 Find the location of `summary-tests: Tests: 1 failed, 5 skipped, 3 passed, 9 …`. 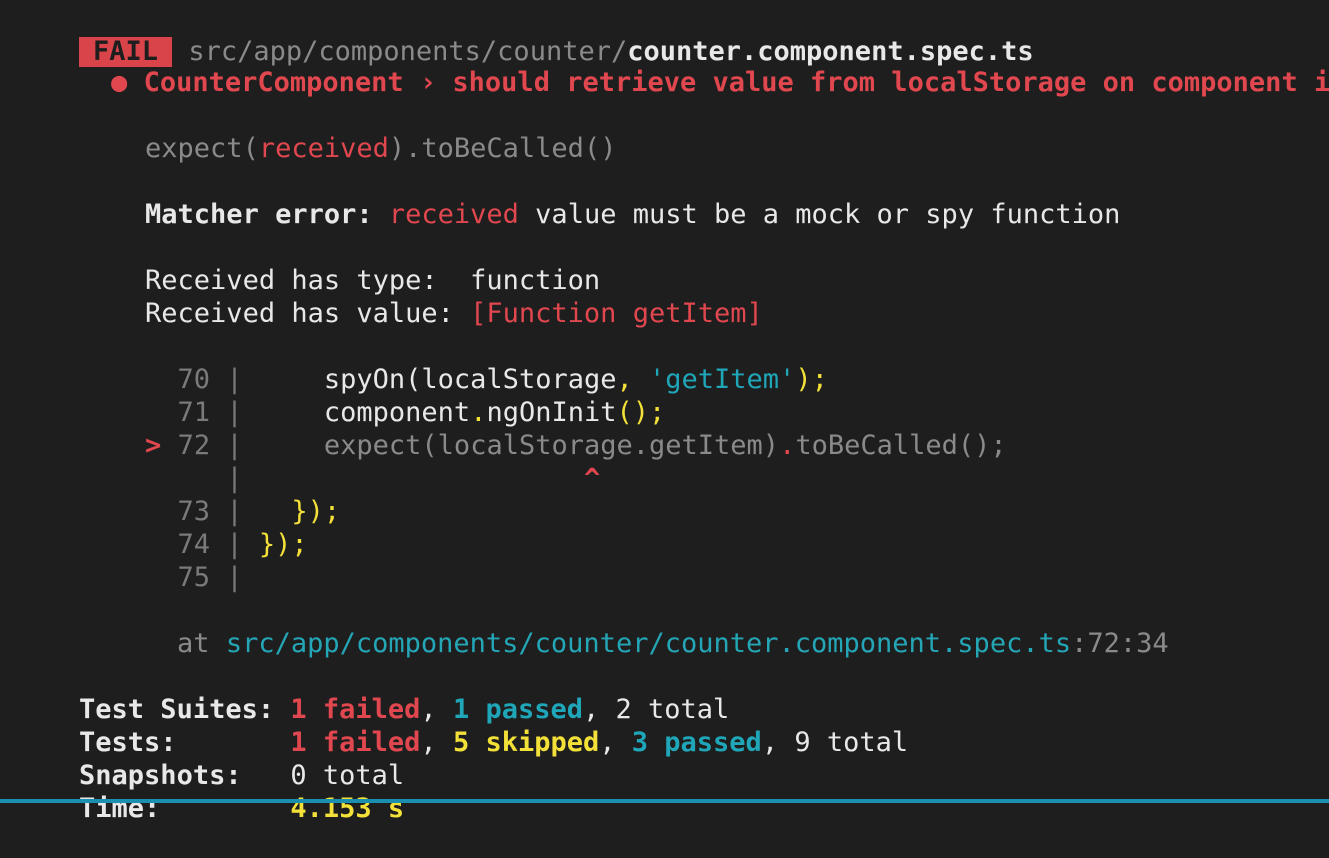

summary-tests: Tests: 1 failed, 5 skipped, 3 passed, 9 … is located at coordinates (494, 742).